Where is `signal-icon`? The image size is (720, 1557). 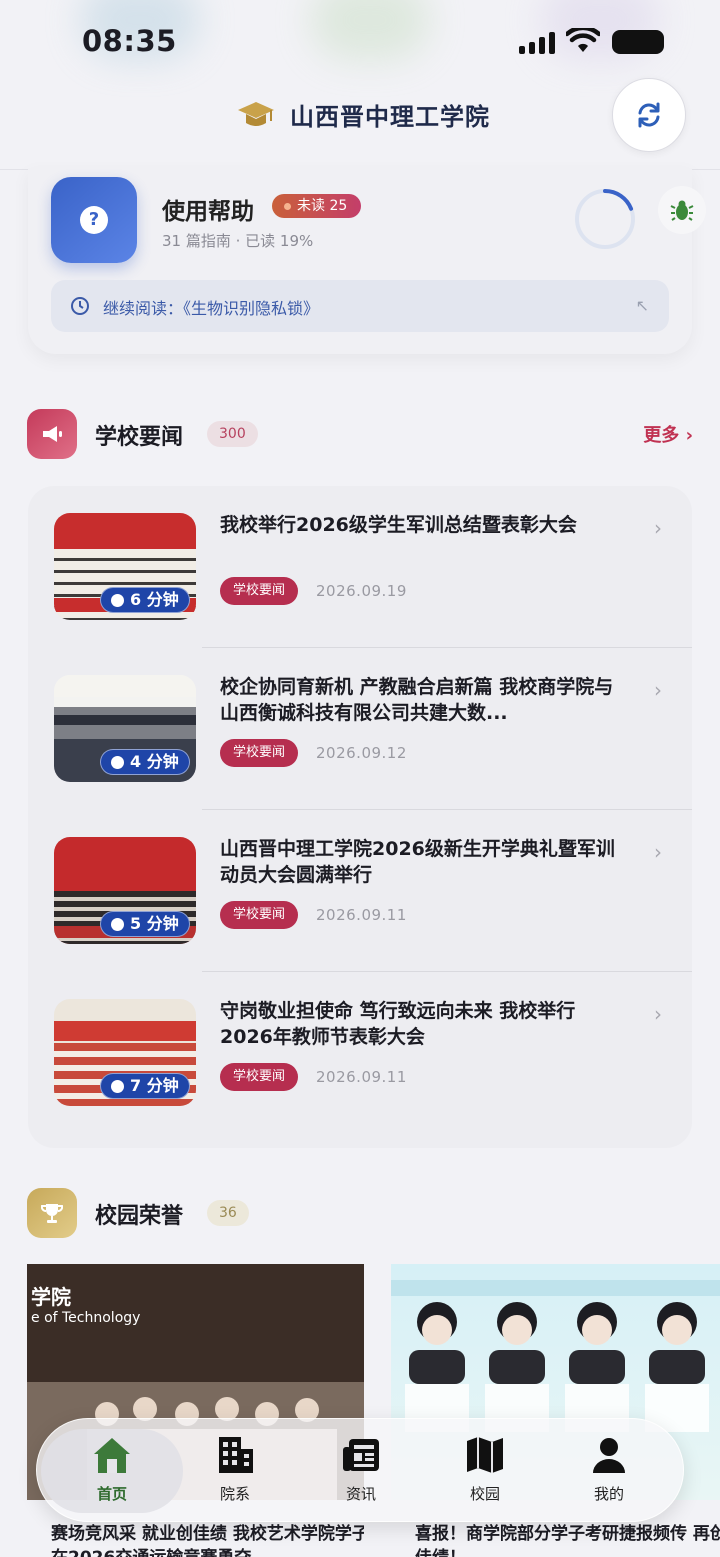
signal-icon is located at coordinates (538, 42).